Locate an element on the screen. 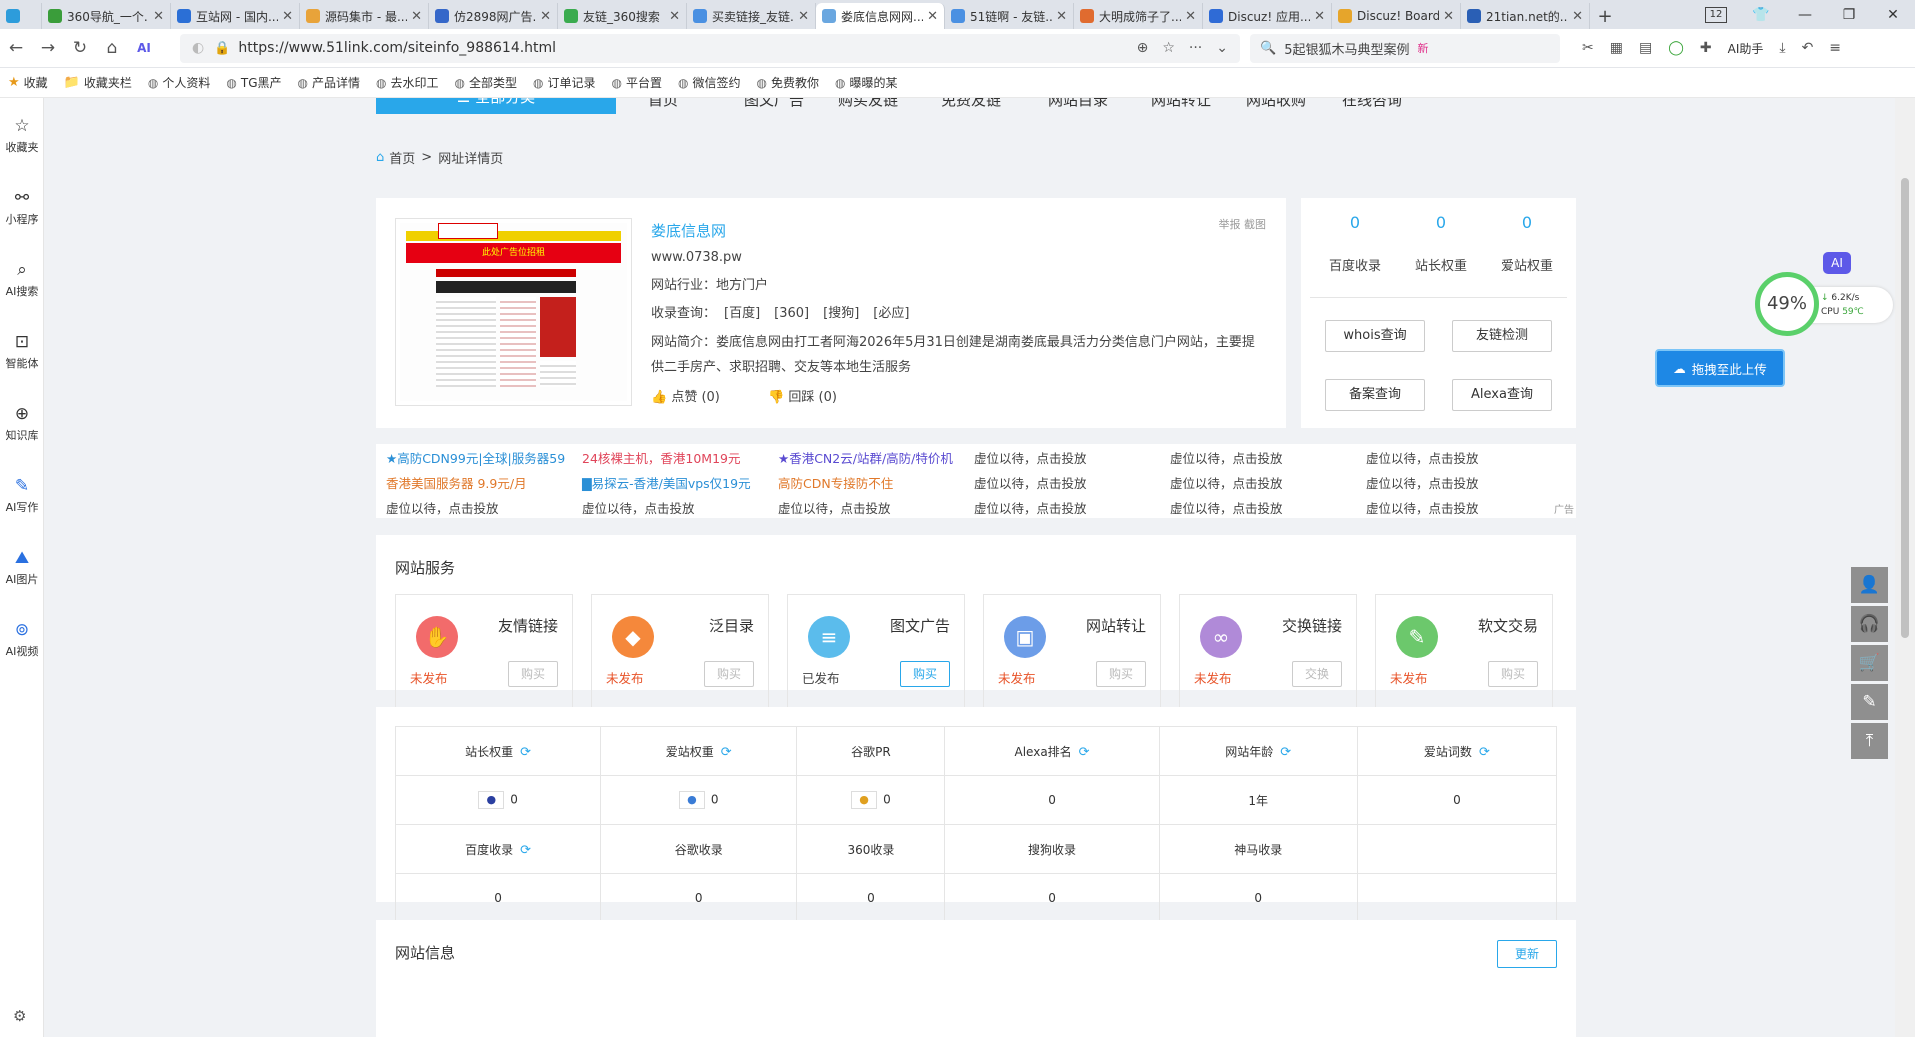 The width and height of the screenshot is (1915, 1037). bookmark-item: ◍ 产品详情 is located at coordinates (329, 82).